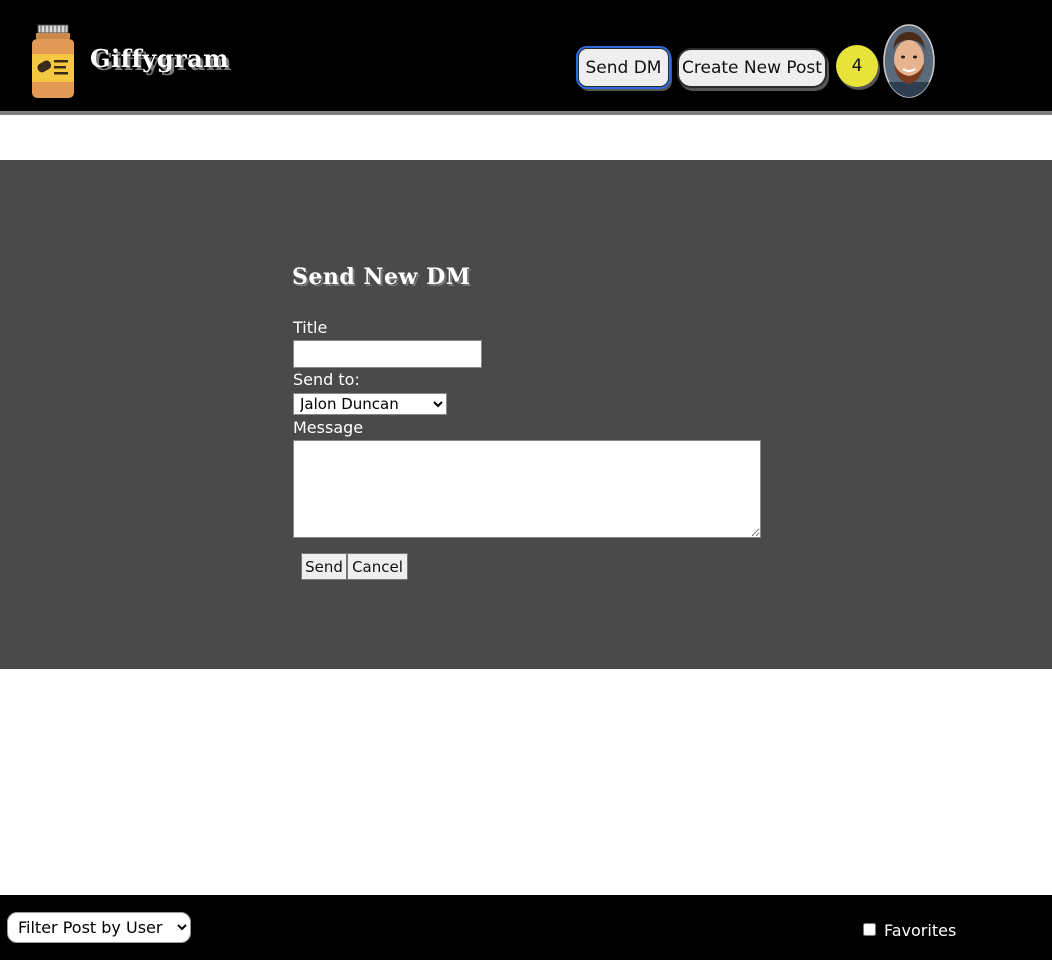 The width and height of the screenshot is (1052, 960). What do you see at coordinates (387, 354) in the screenshot?
I see `title-input` at bounding box center [387, 354].